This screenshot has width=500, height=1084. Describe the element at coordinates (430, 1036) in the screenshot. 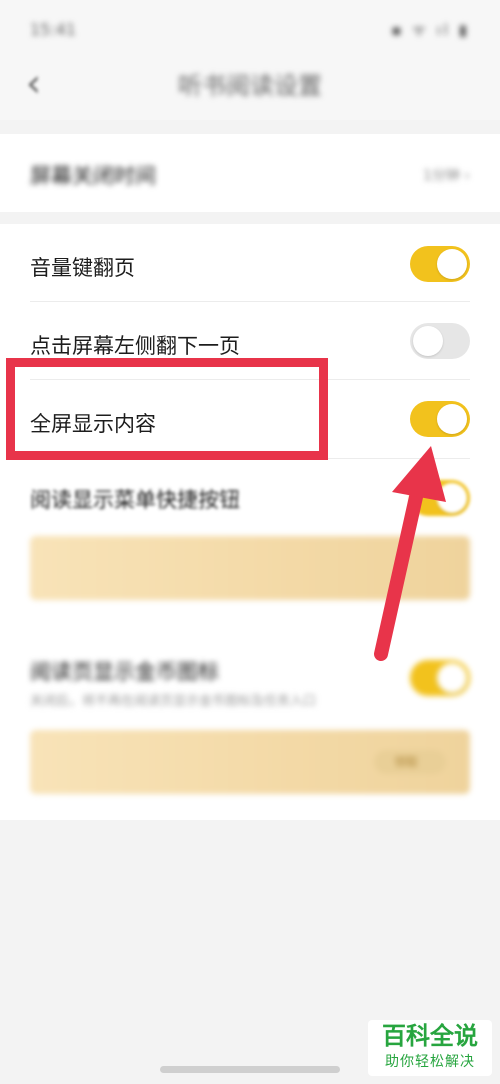

I see `watermark-title: 百科全说` at that location.